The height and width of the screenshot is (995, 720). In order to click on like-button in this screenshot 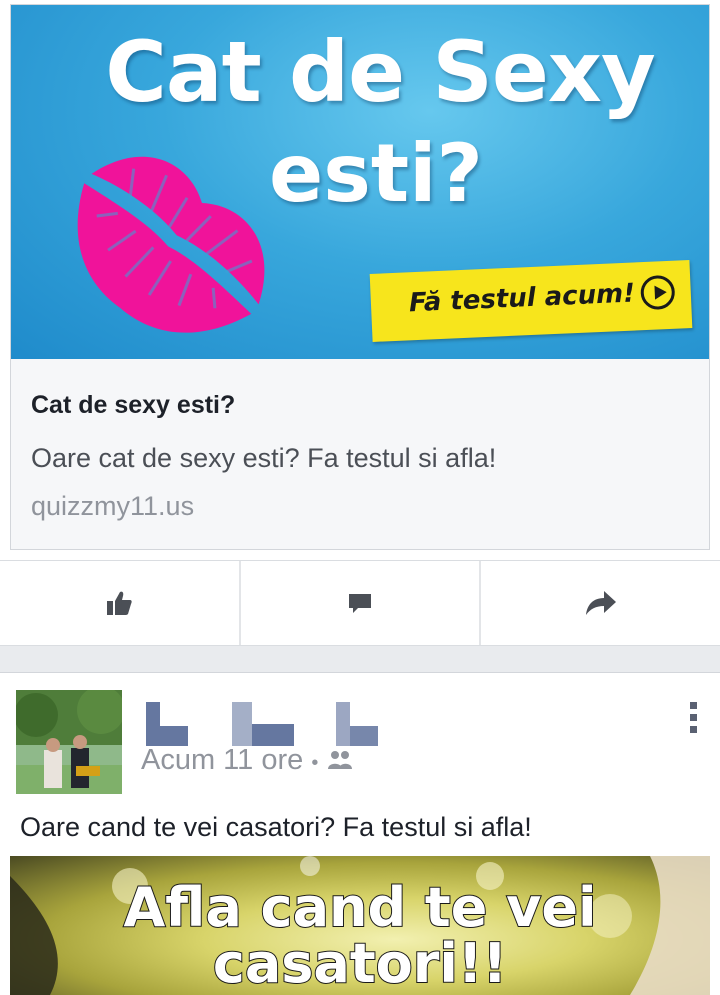, I will do `click(120, 603)`.